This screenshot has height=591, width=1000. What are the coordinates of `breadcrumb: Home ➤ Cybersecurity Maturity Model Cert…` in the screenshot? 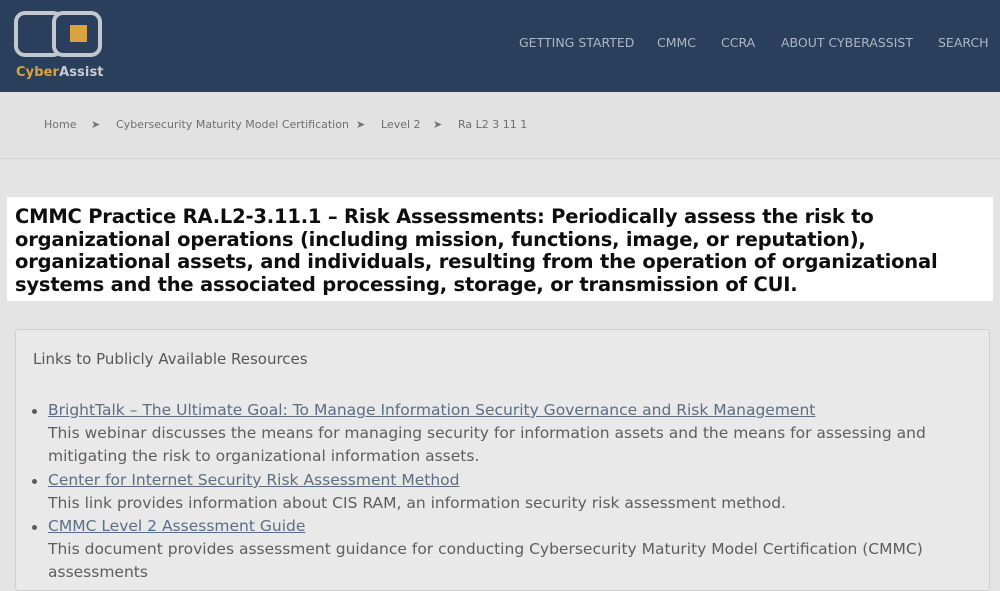 It's located at (500, 125).